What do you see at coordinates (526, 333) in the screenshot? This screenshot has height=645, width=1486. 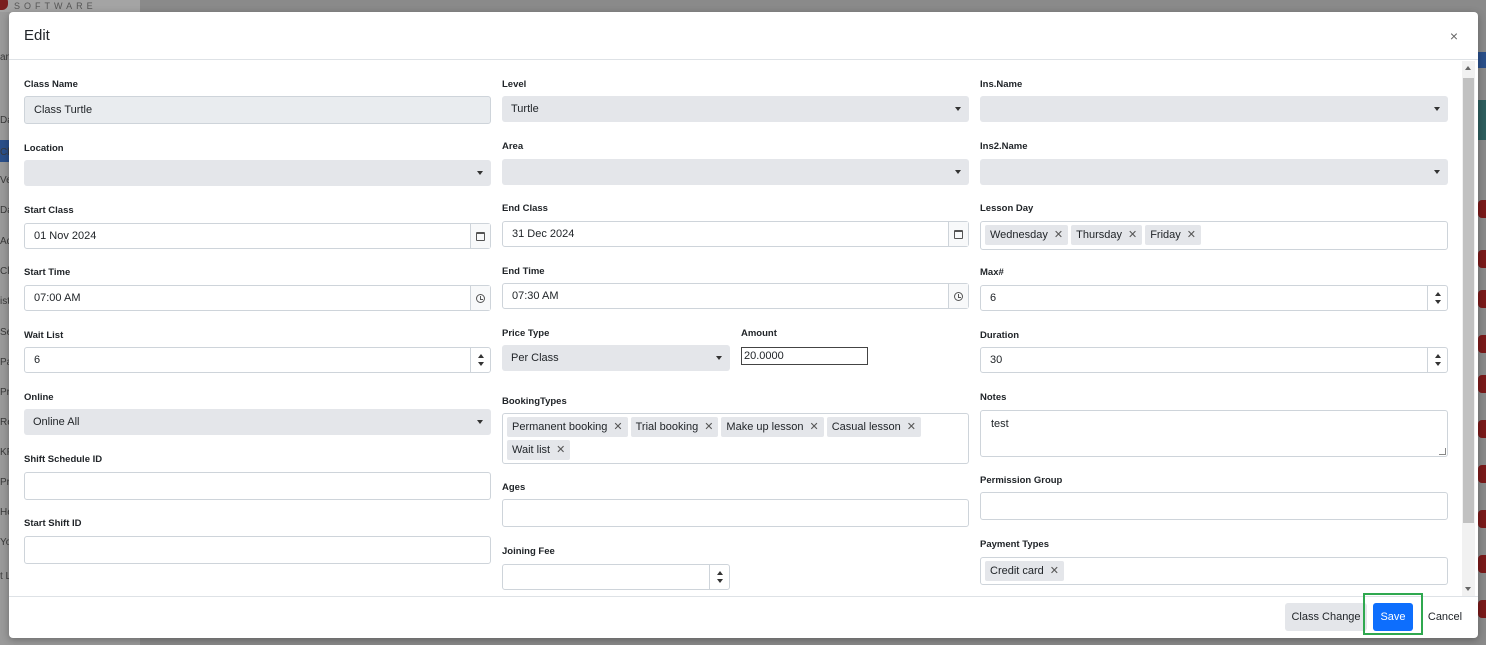 I see `price-type-label: Price Type` at bounding box center [526, 333].